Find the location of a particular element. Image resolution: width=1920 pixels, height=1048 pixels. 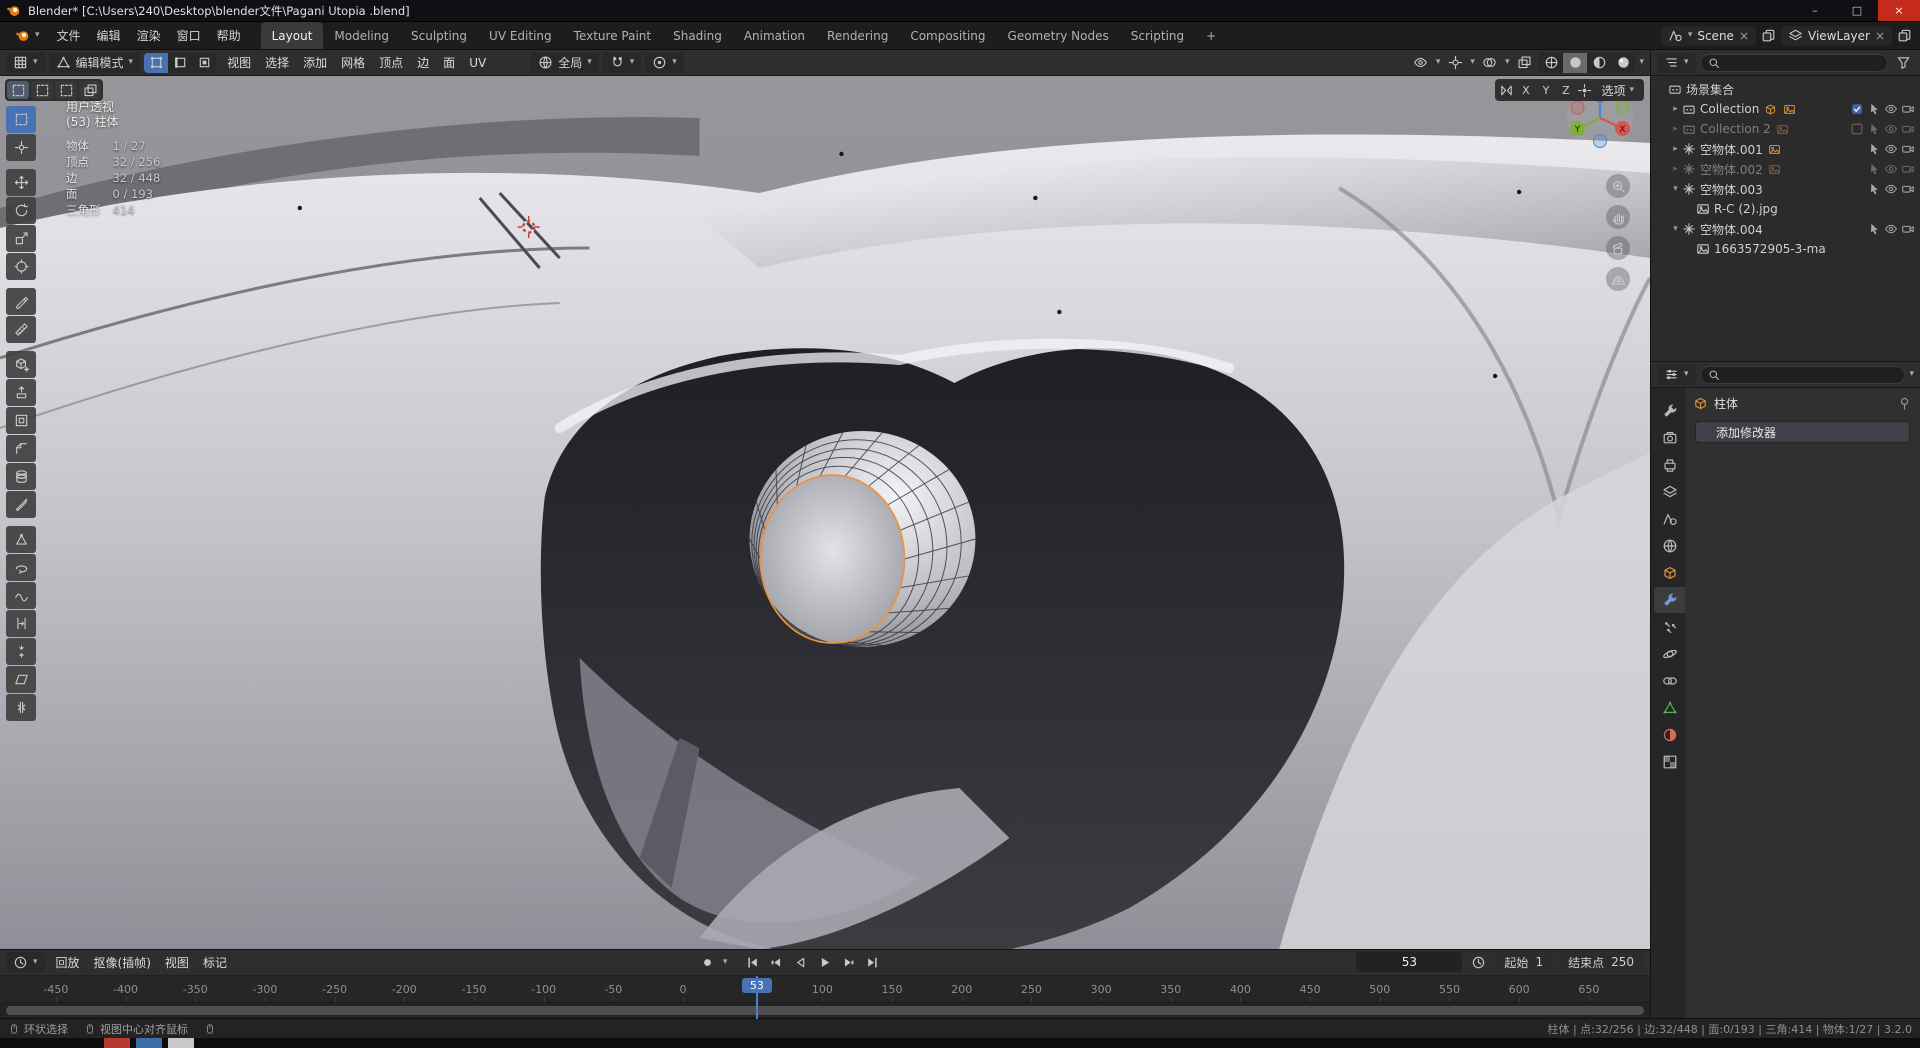

properties-tab-particles is located at coordinates (1669, 627).